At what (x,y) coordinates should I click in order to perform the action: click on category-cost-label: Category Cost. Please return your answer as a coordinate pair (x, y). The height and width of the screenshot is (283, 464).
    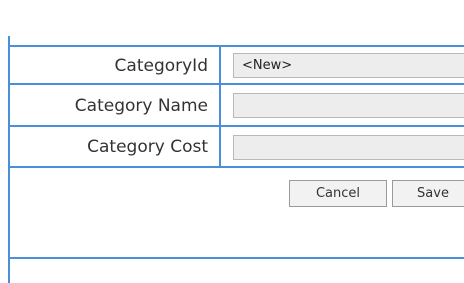
    Looking at the image, I should click on (147, 147).